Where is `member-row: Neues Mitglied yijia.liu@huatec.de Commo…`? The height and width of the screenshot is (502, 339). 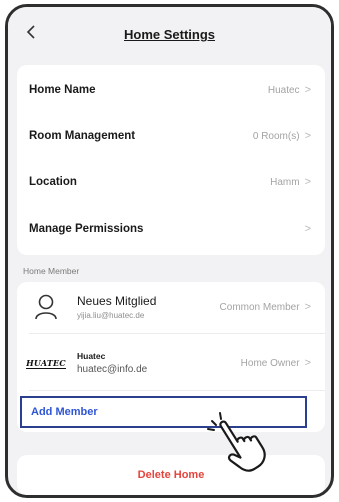 member-row: Neues Mitglied yijia.liu@huatec.de Commo… is located at coordinates (171, 307).